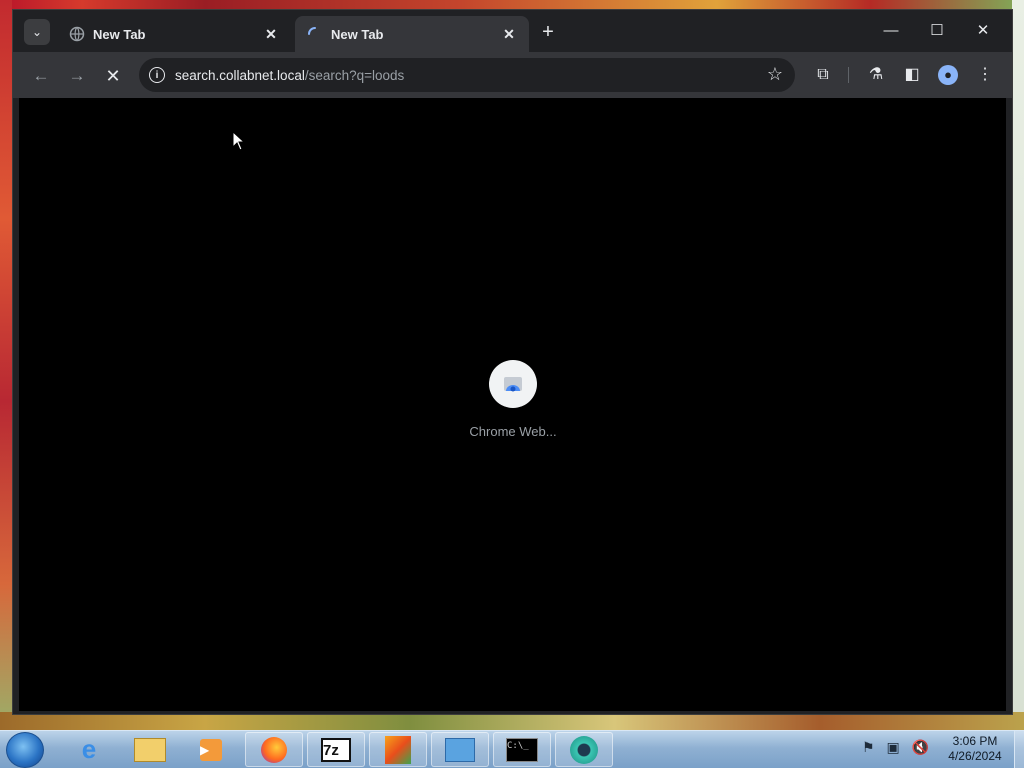  I want to click on minimize-button: —, so click(891, 31).